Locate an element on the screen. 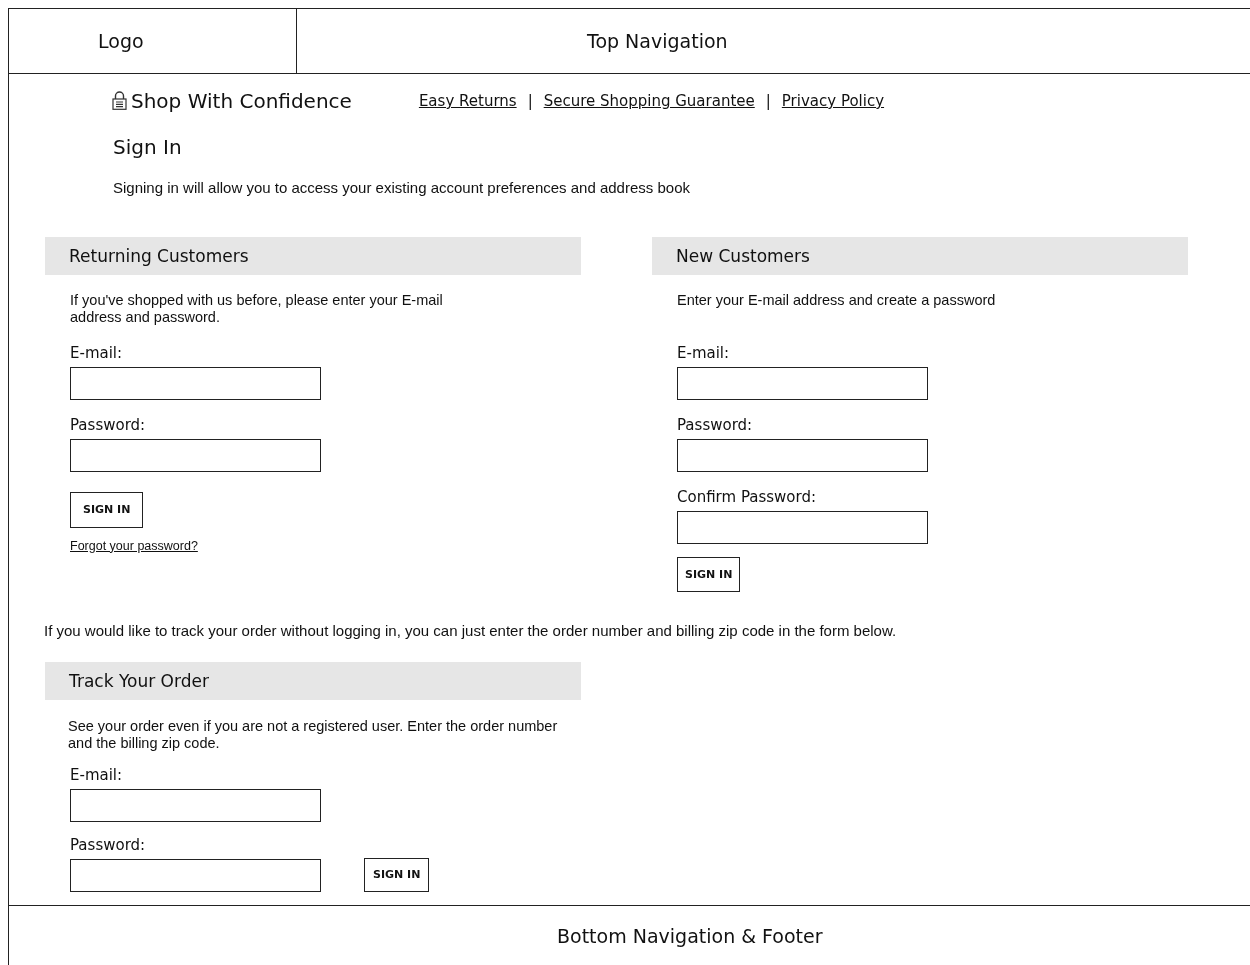 Image resolution: width=1250 pixels, height=965 pixels. page-title: Sign In is located at coordinates (148, 146).